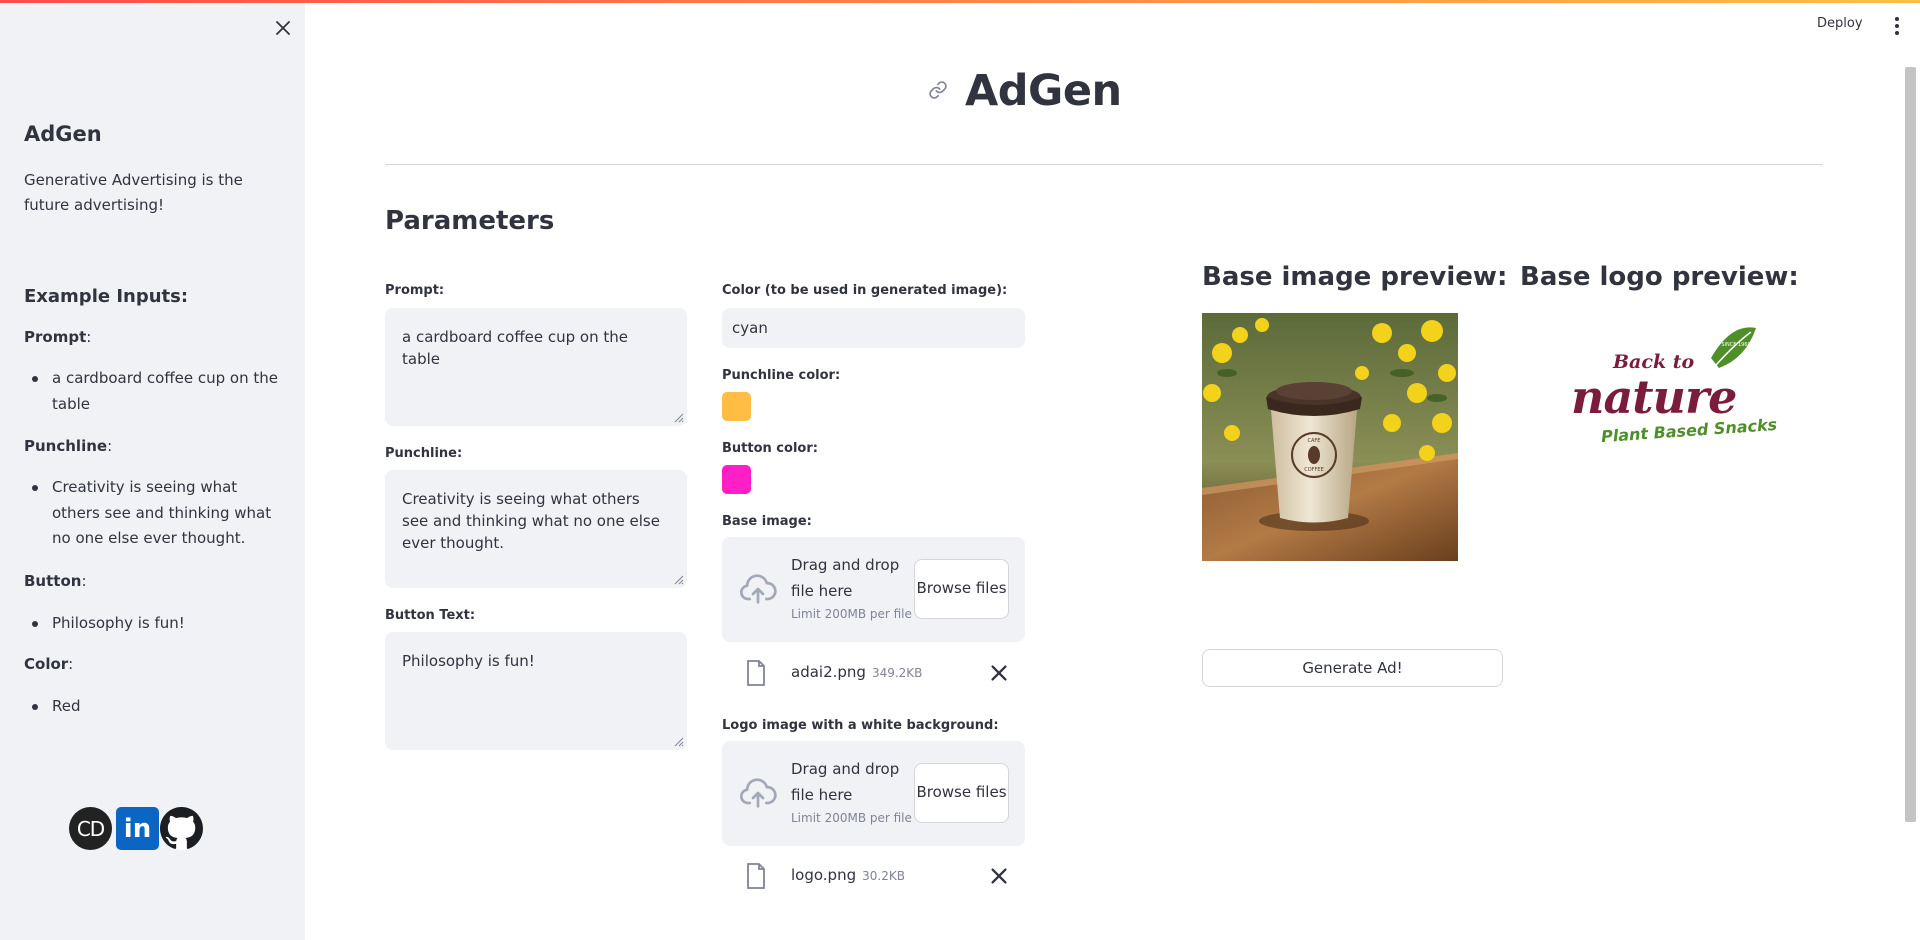 The width and height of the screenshot is (1920, 940). I want to click on page-title: AdGen, so click(1043, 91).